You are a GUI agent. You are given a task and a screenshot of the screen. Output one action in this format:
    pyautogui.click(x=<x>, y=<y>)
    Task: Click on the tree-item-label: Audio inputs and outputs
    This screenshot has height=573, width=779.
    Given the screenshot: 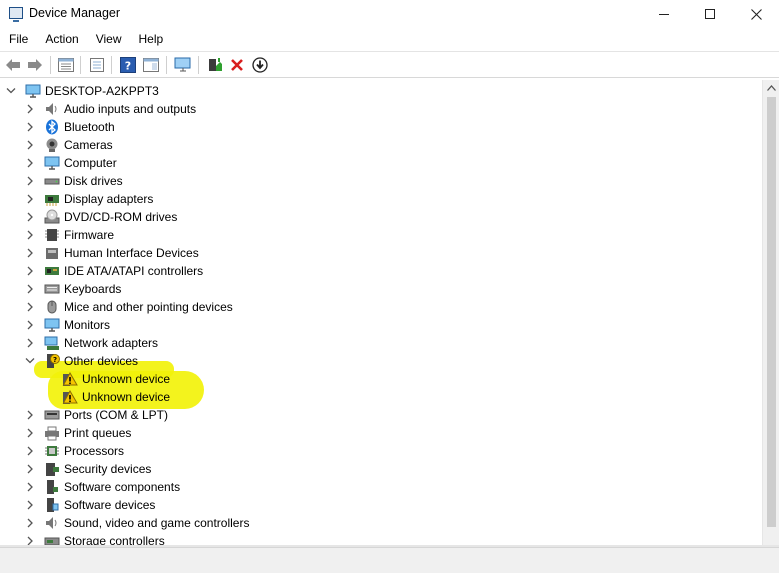 What is the action you would take?
    pyautogui.click(x=130, y=109)
    